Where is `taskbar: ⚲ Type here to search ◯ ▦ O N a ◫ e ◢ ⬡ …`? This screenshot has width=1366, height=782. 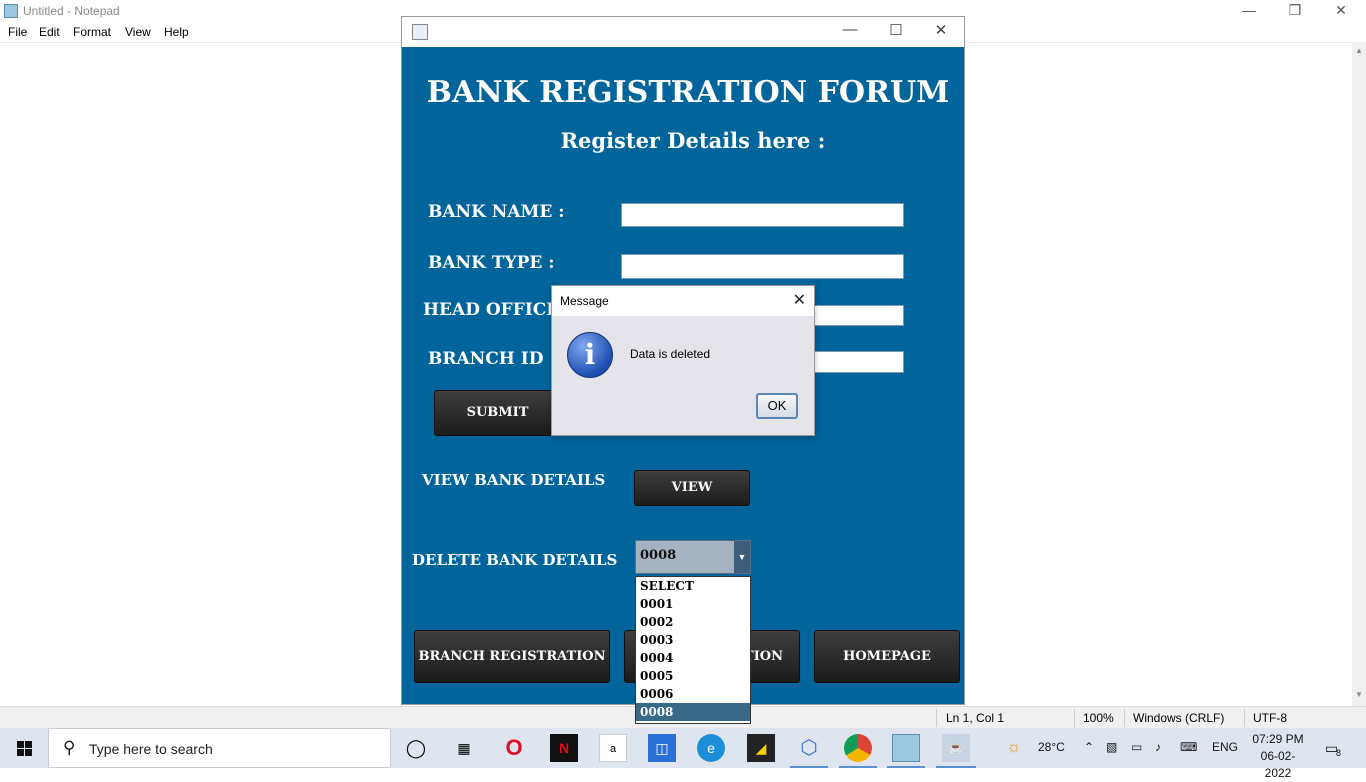
taskbar: ⚲ Type here to search ◯ ▦ O N a ◫ e ◢ ⬡ … is located at coordinates (683, 754).